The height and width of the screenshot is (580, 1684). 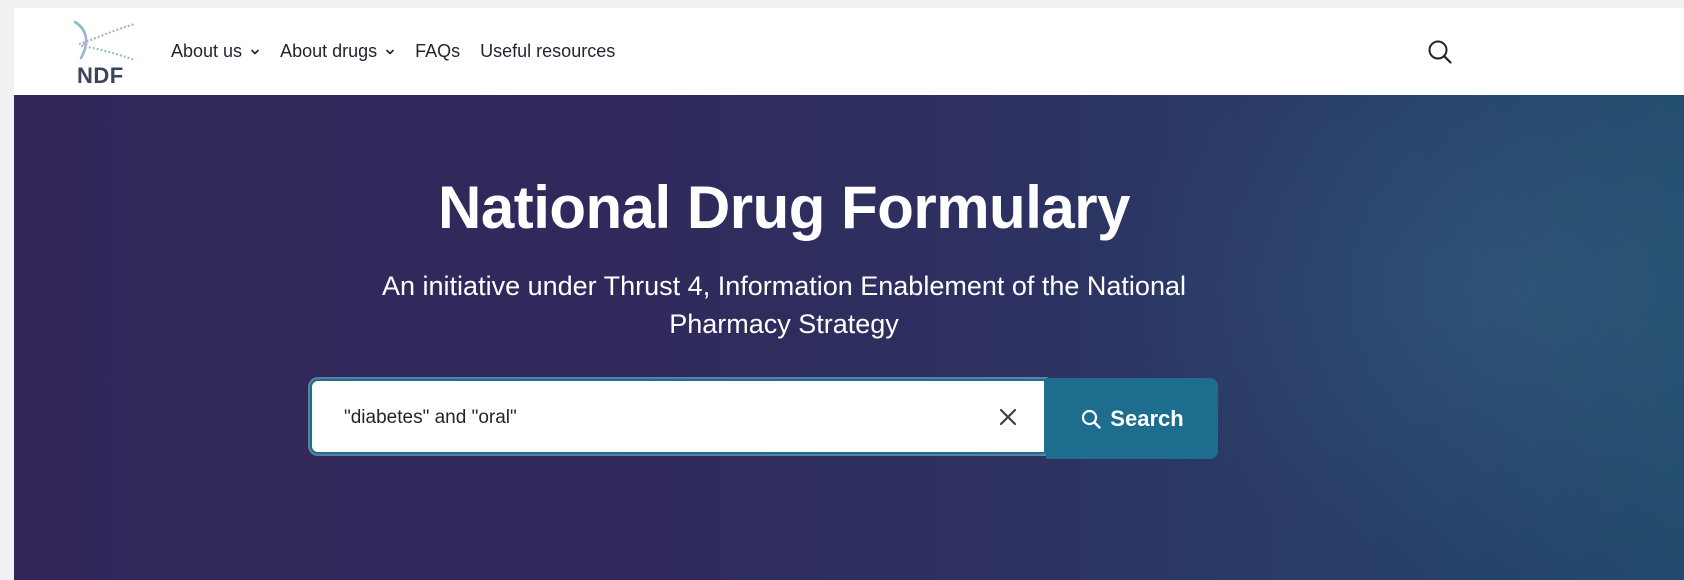 I want to click on nav-item-label: About drugs, so click(x=329, y=51).